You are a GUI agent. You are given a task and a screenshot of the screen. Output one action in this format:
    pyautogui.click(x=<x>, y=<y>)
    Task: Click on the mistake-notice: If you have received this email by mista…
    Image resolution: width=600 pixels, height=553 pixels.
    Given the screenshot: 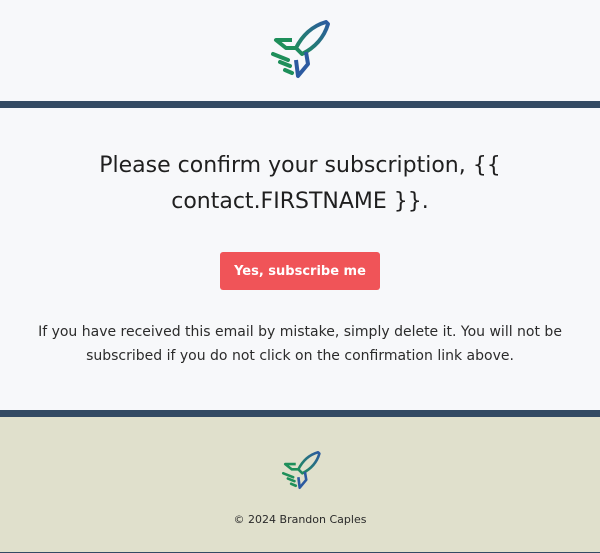 What is the action you would take?
    pyautogui.click(x=300, y=344)
    